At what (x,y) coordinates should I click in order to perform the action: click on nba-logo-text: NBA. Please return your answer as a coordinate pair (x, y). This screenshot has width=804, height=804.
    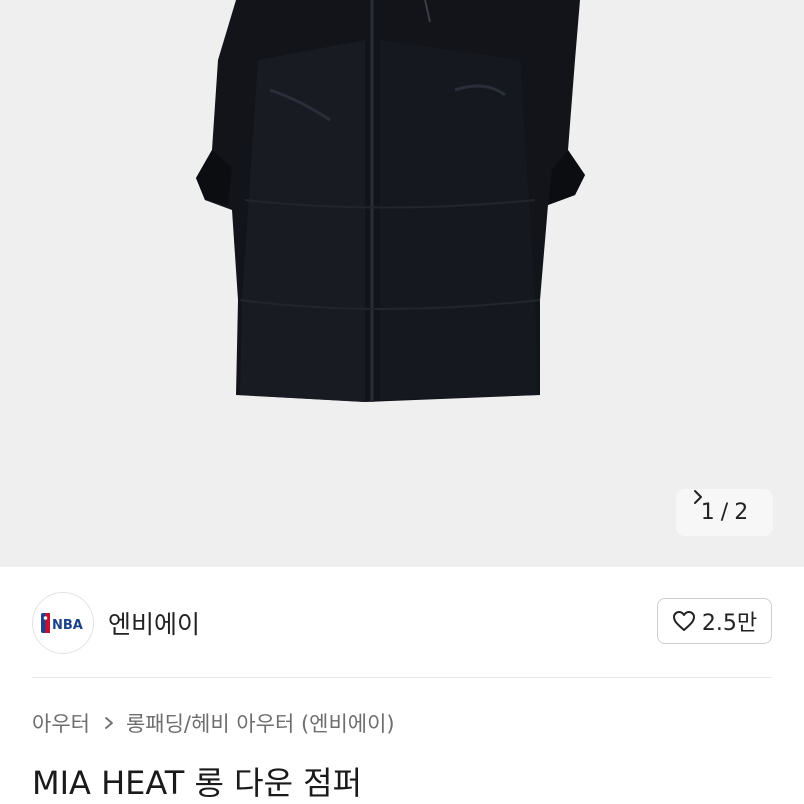
    Looking at the image, I should click on (67, 625).